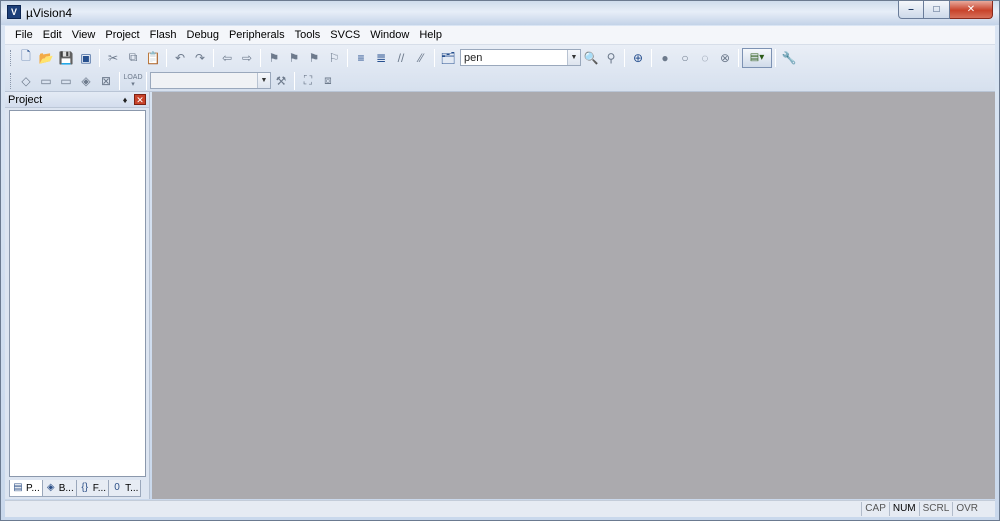  I want to click on target-options-icon: ⚒, so click(281, 81).